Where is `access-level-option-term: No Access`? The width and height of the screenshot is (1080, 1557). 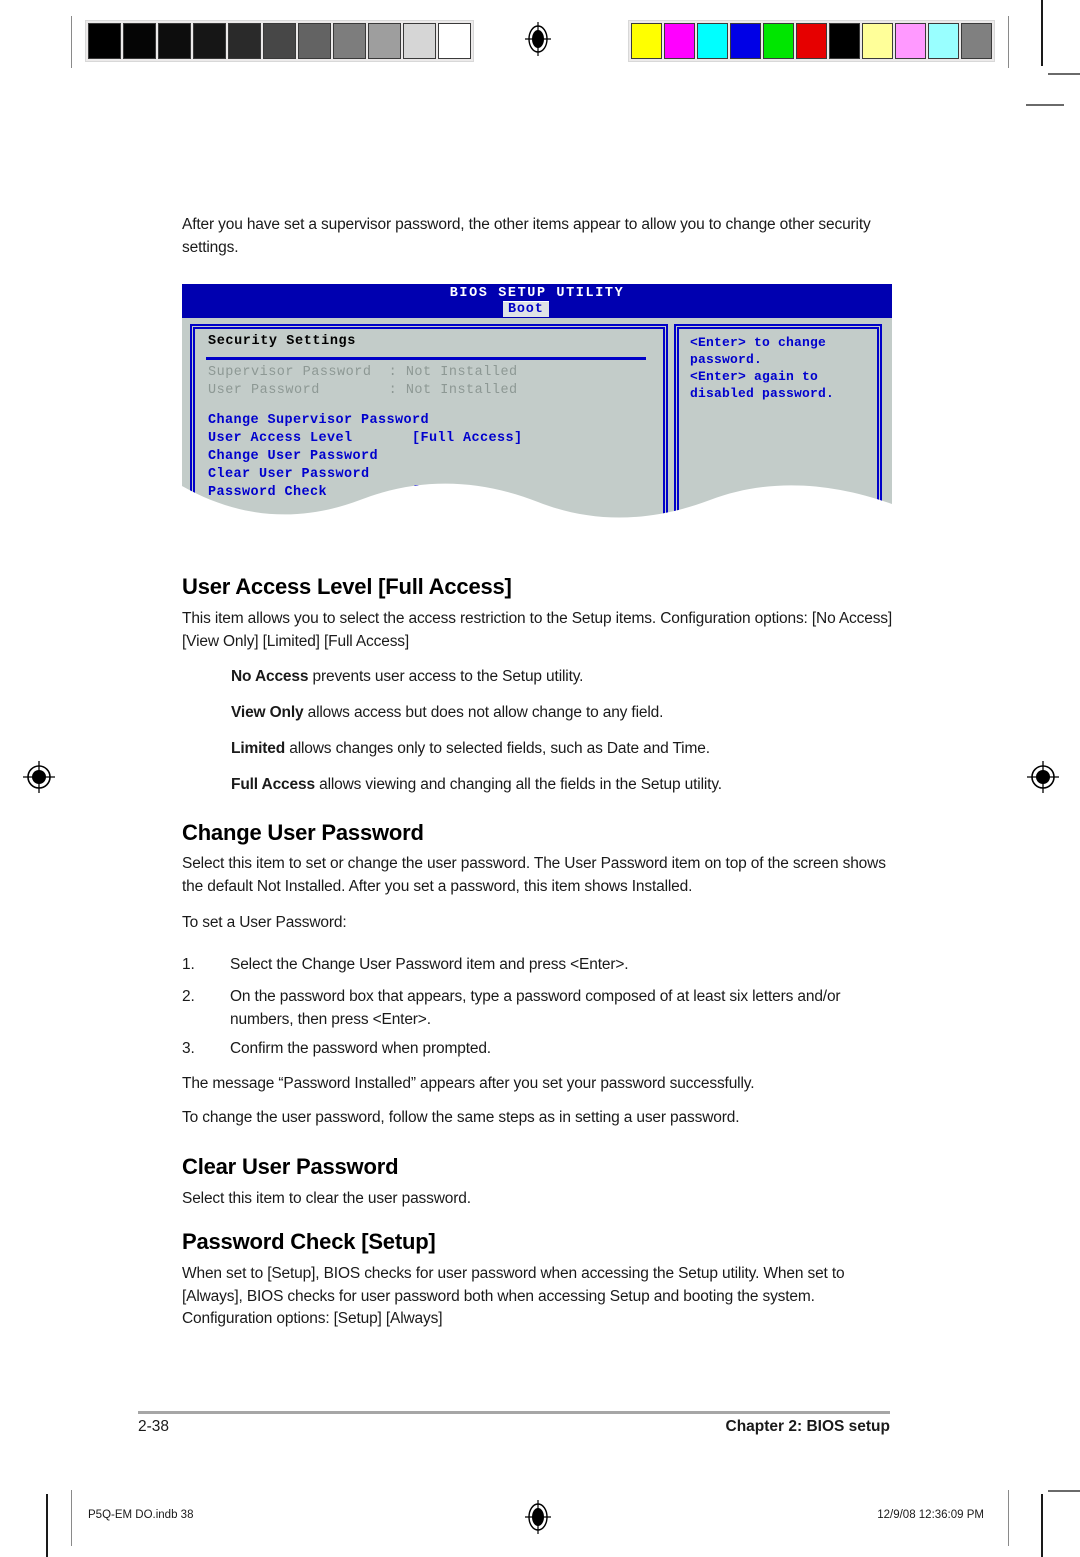
access-level-option-term: No Access is located at coordinates (270, 676).